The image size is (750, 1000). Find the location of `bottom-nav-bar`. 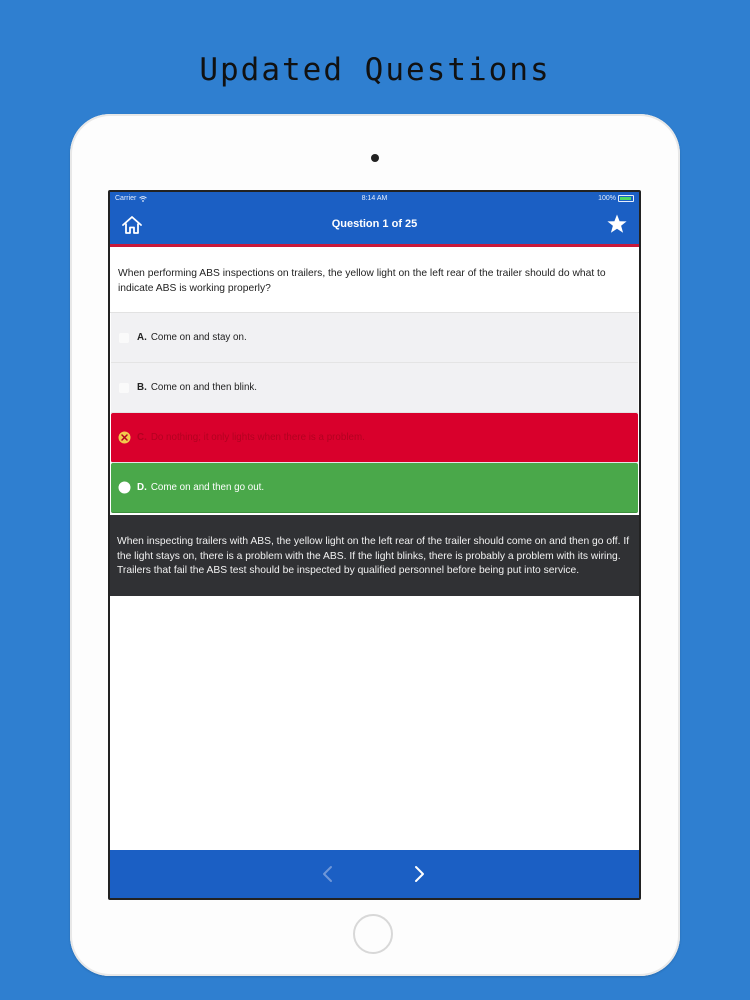

bottom-nav-bar is located at coordinates (374, 874).